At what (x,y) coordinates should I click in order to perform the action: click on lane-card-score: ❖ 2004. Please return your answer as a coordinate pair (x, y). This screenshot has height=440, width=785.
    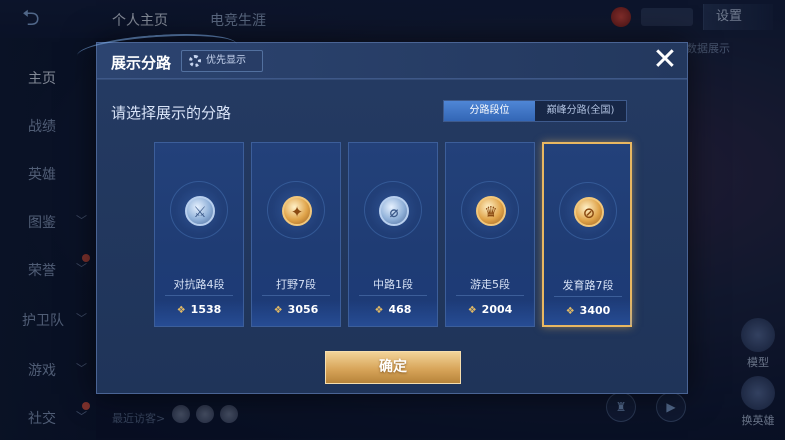
    Looking at the image, I should click on (490, 309).